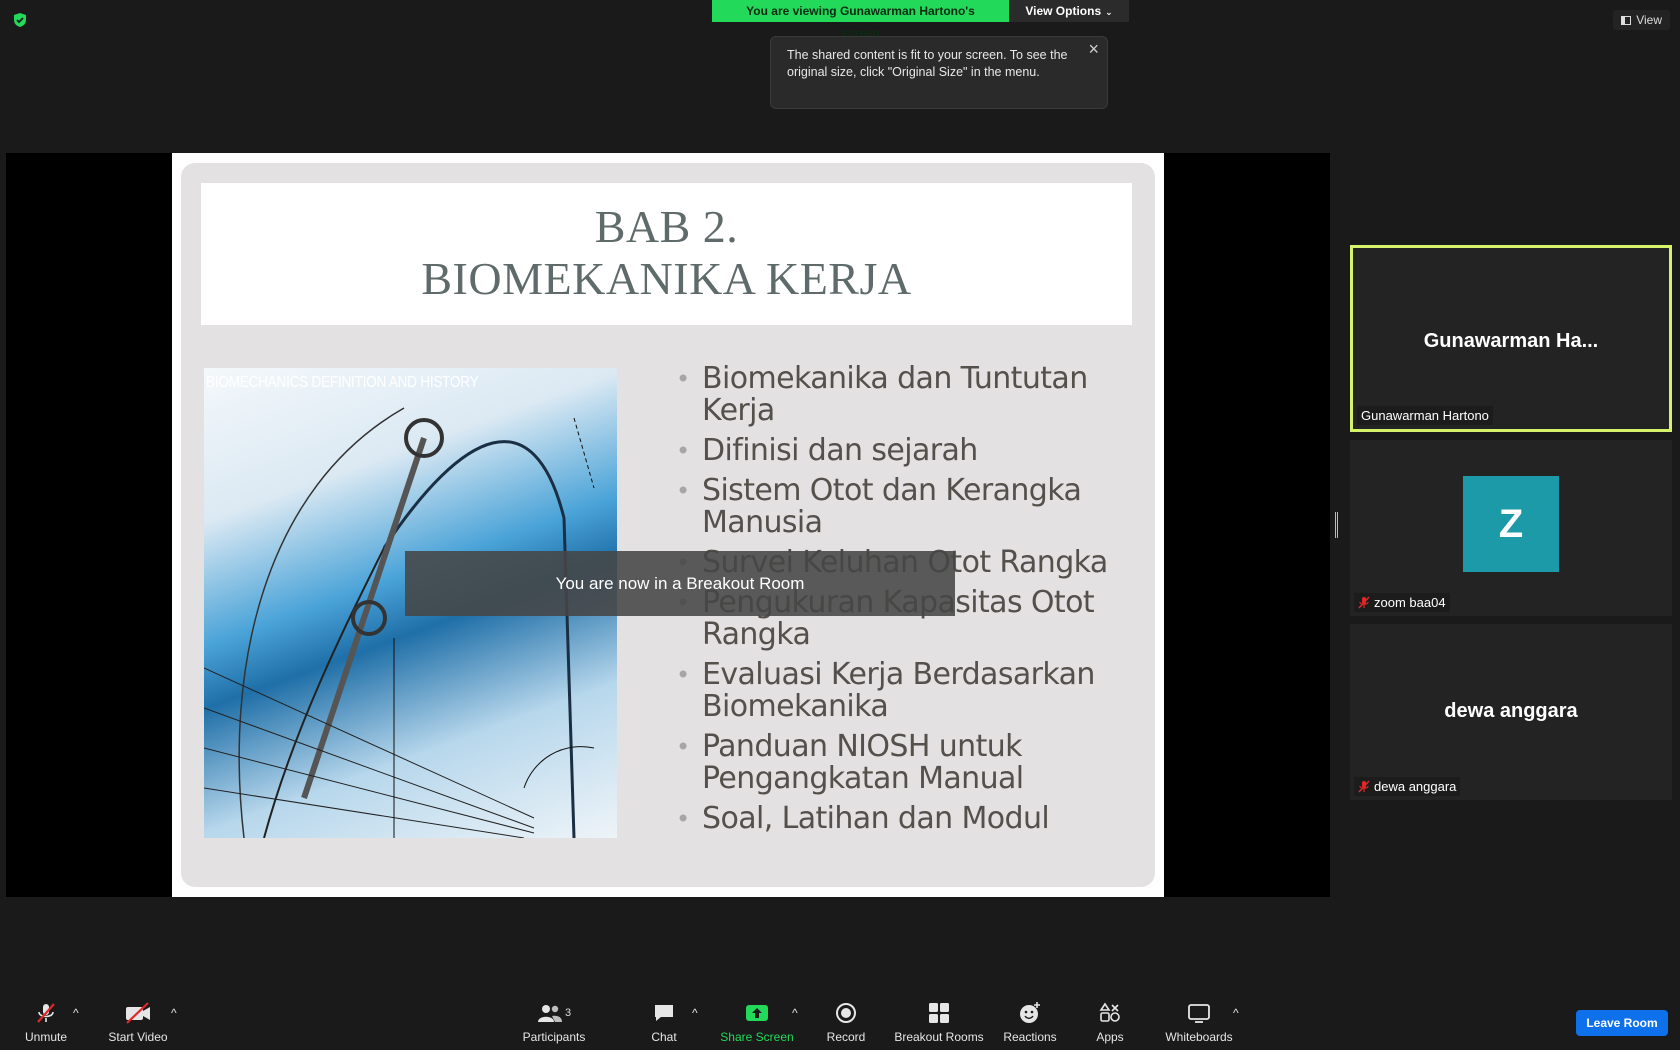 The height and width of the screenshot is (1050, 1680). What do you see at coordinates (906, 819) in the screenshot?
I see `bullet-item: Soal, Latihan dan Modul` at bounding box center [906, 819].